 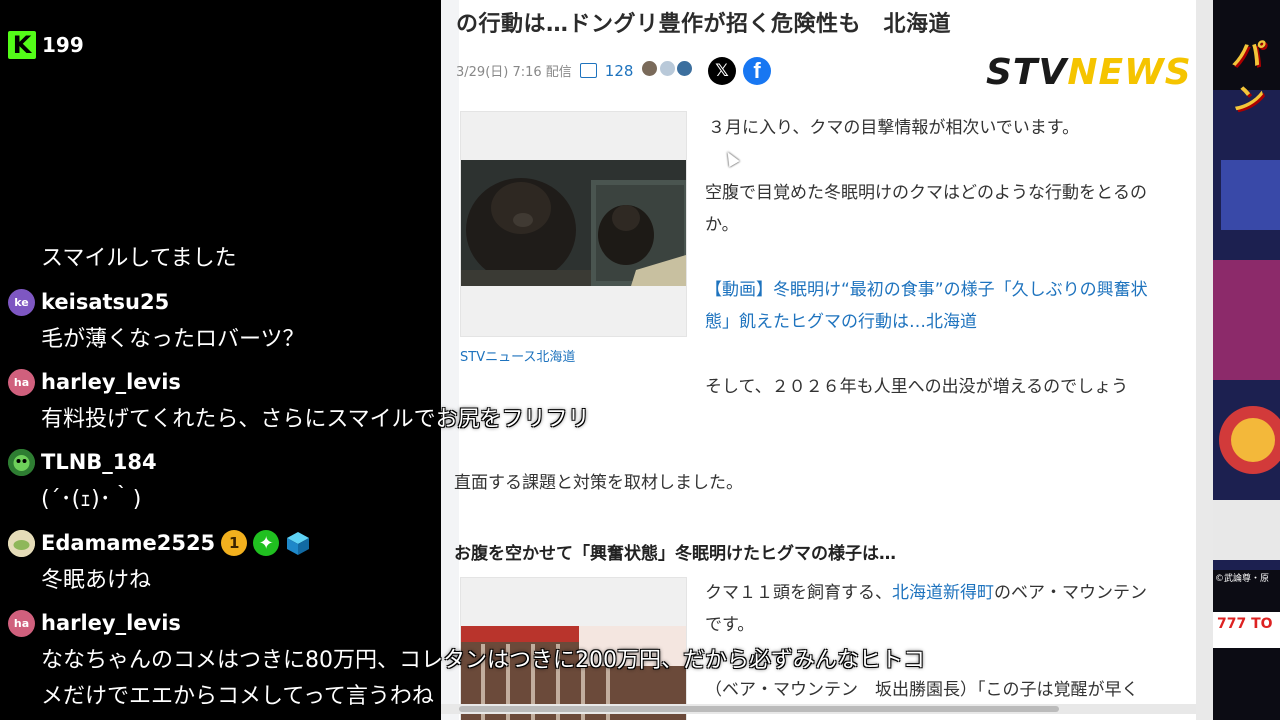 What do you see at coordinates (514, 72) in the screenshot?
I see `publish-date: 3/29(日) 7:16 配信` at bounding box center [514, 72].